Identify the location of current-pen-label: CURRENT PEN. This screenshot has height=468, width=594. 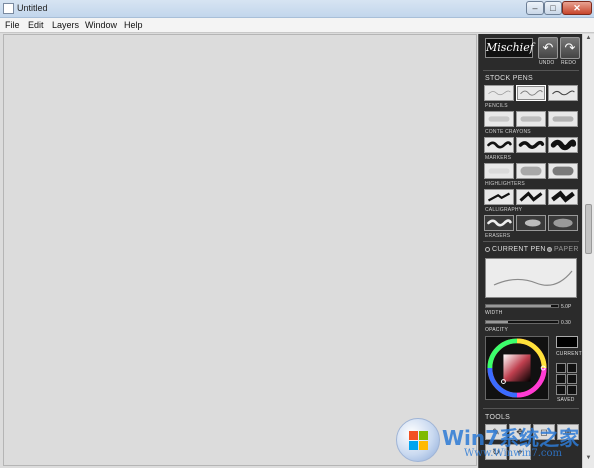
(519, 249).